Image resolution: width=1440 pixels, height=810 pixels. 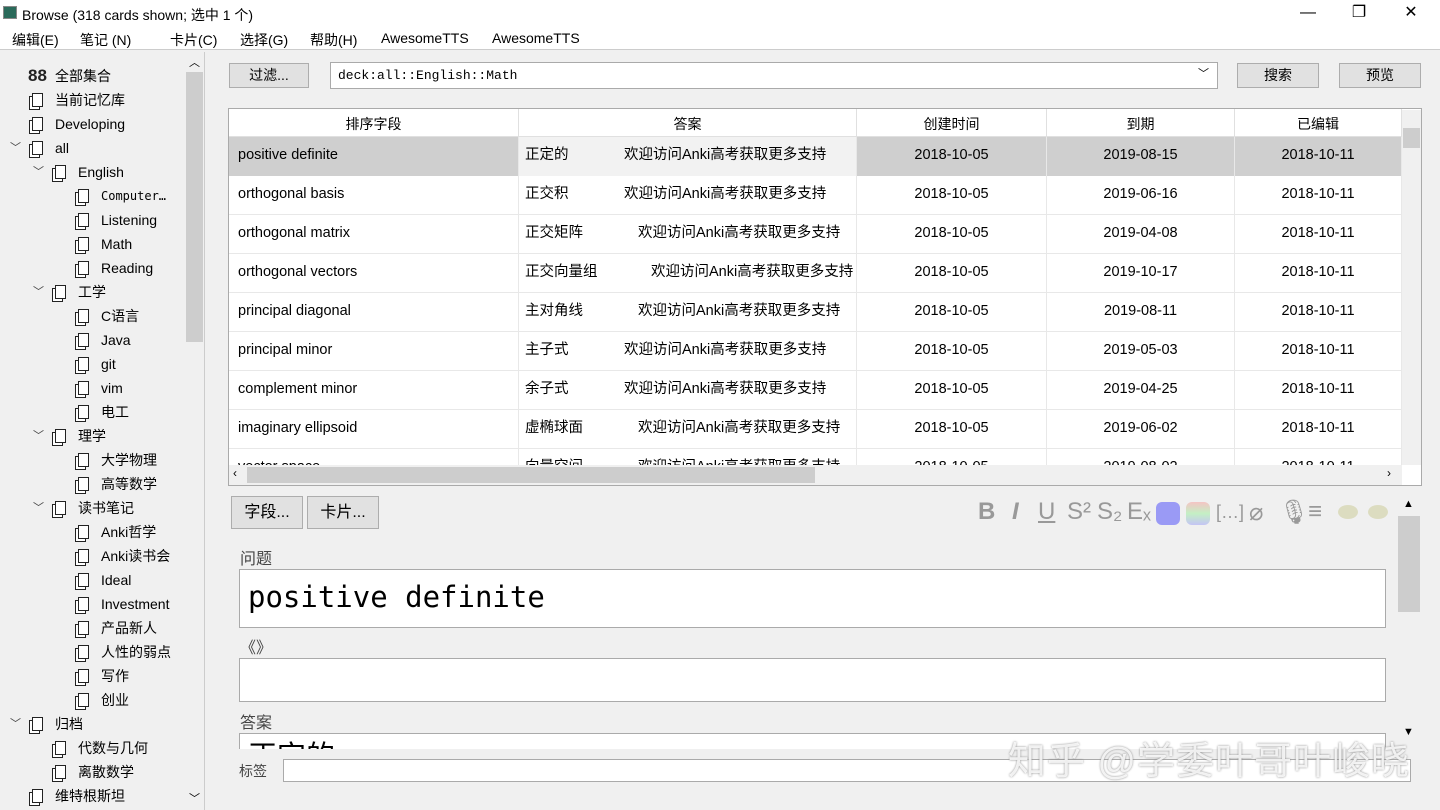 What do you see at coordinates (92, 124) in the screenshot?
I see `sidebar-item: Developing` at bounding box center [92, 124].